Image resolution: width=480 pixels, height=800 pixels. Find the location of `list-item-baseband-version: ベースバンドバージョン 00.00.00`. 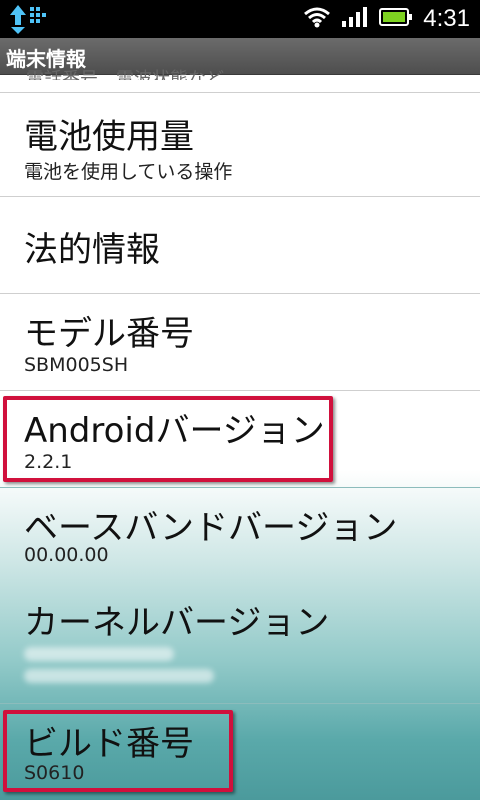

list-item-baseband-version: ベースバンドバージョン 00.00.00 is located at coordinates (240, 536).